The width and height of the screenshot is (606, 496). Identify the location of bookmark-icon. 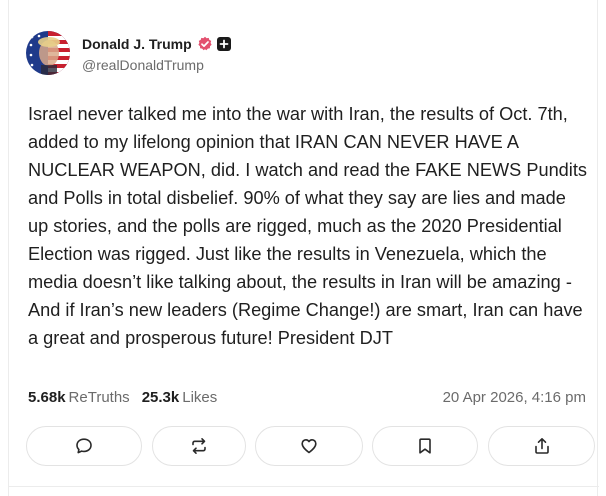
(425, 446).